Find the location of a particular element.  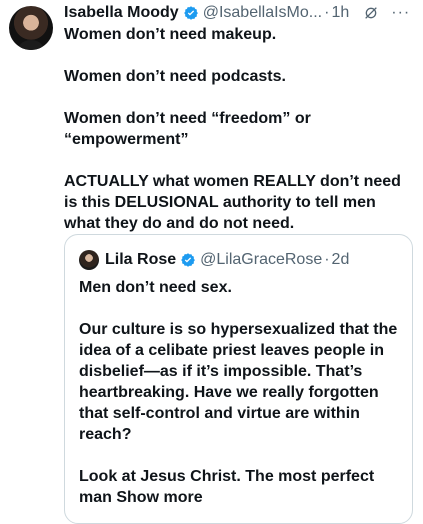

grok-icon is located at coordinates (371, 13).